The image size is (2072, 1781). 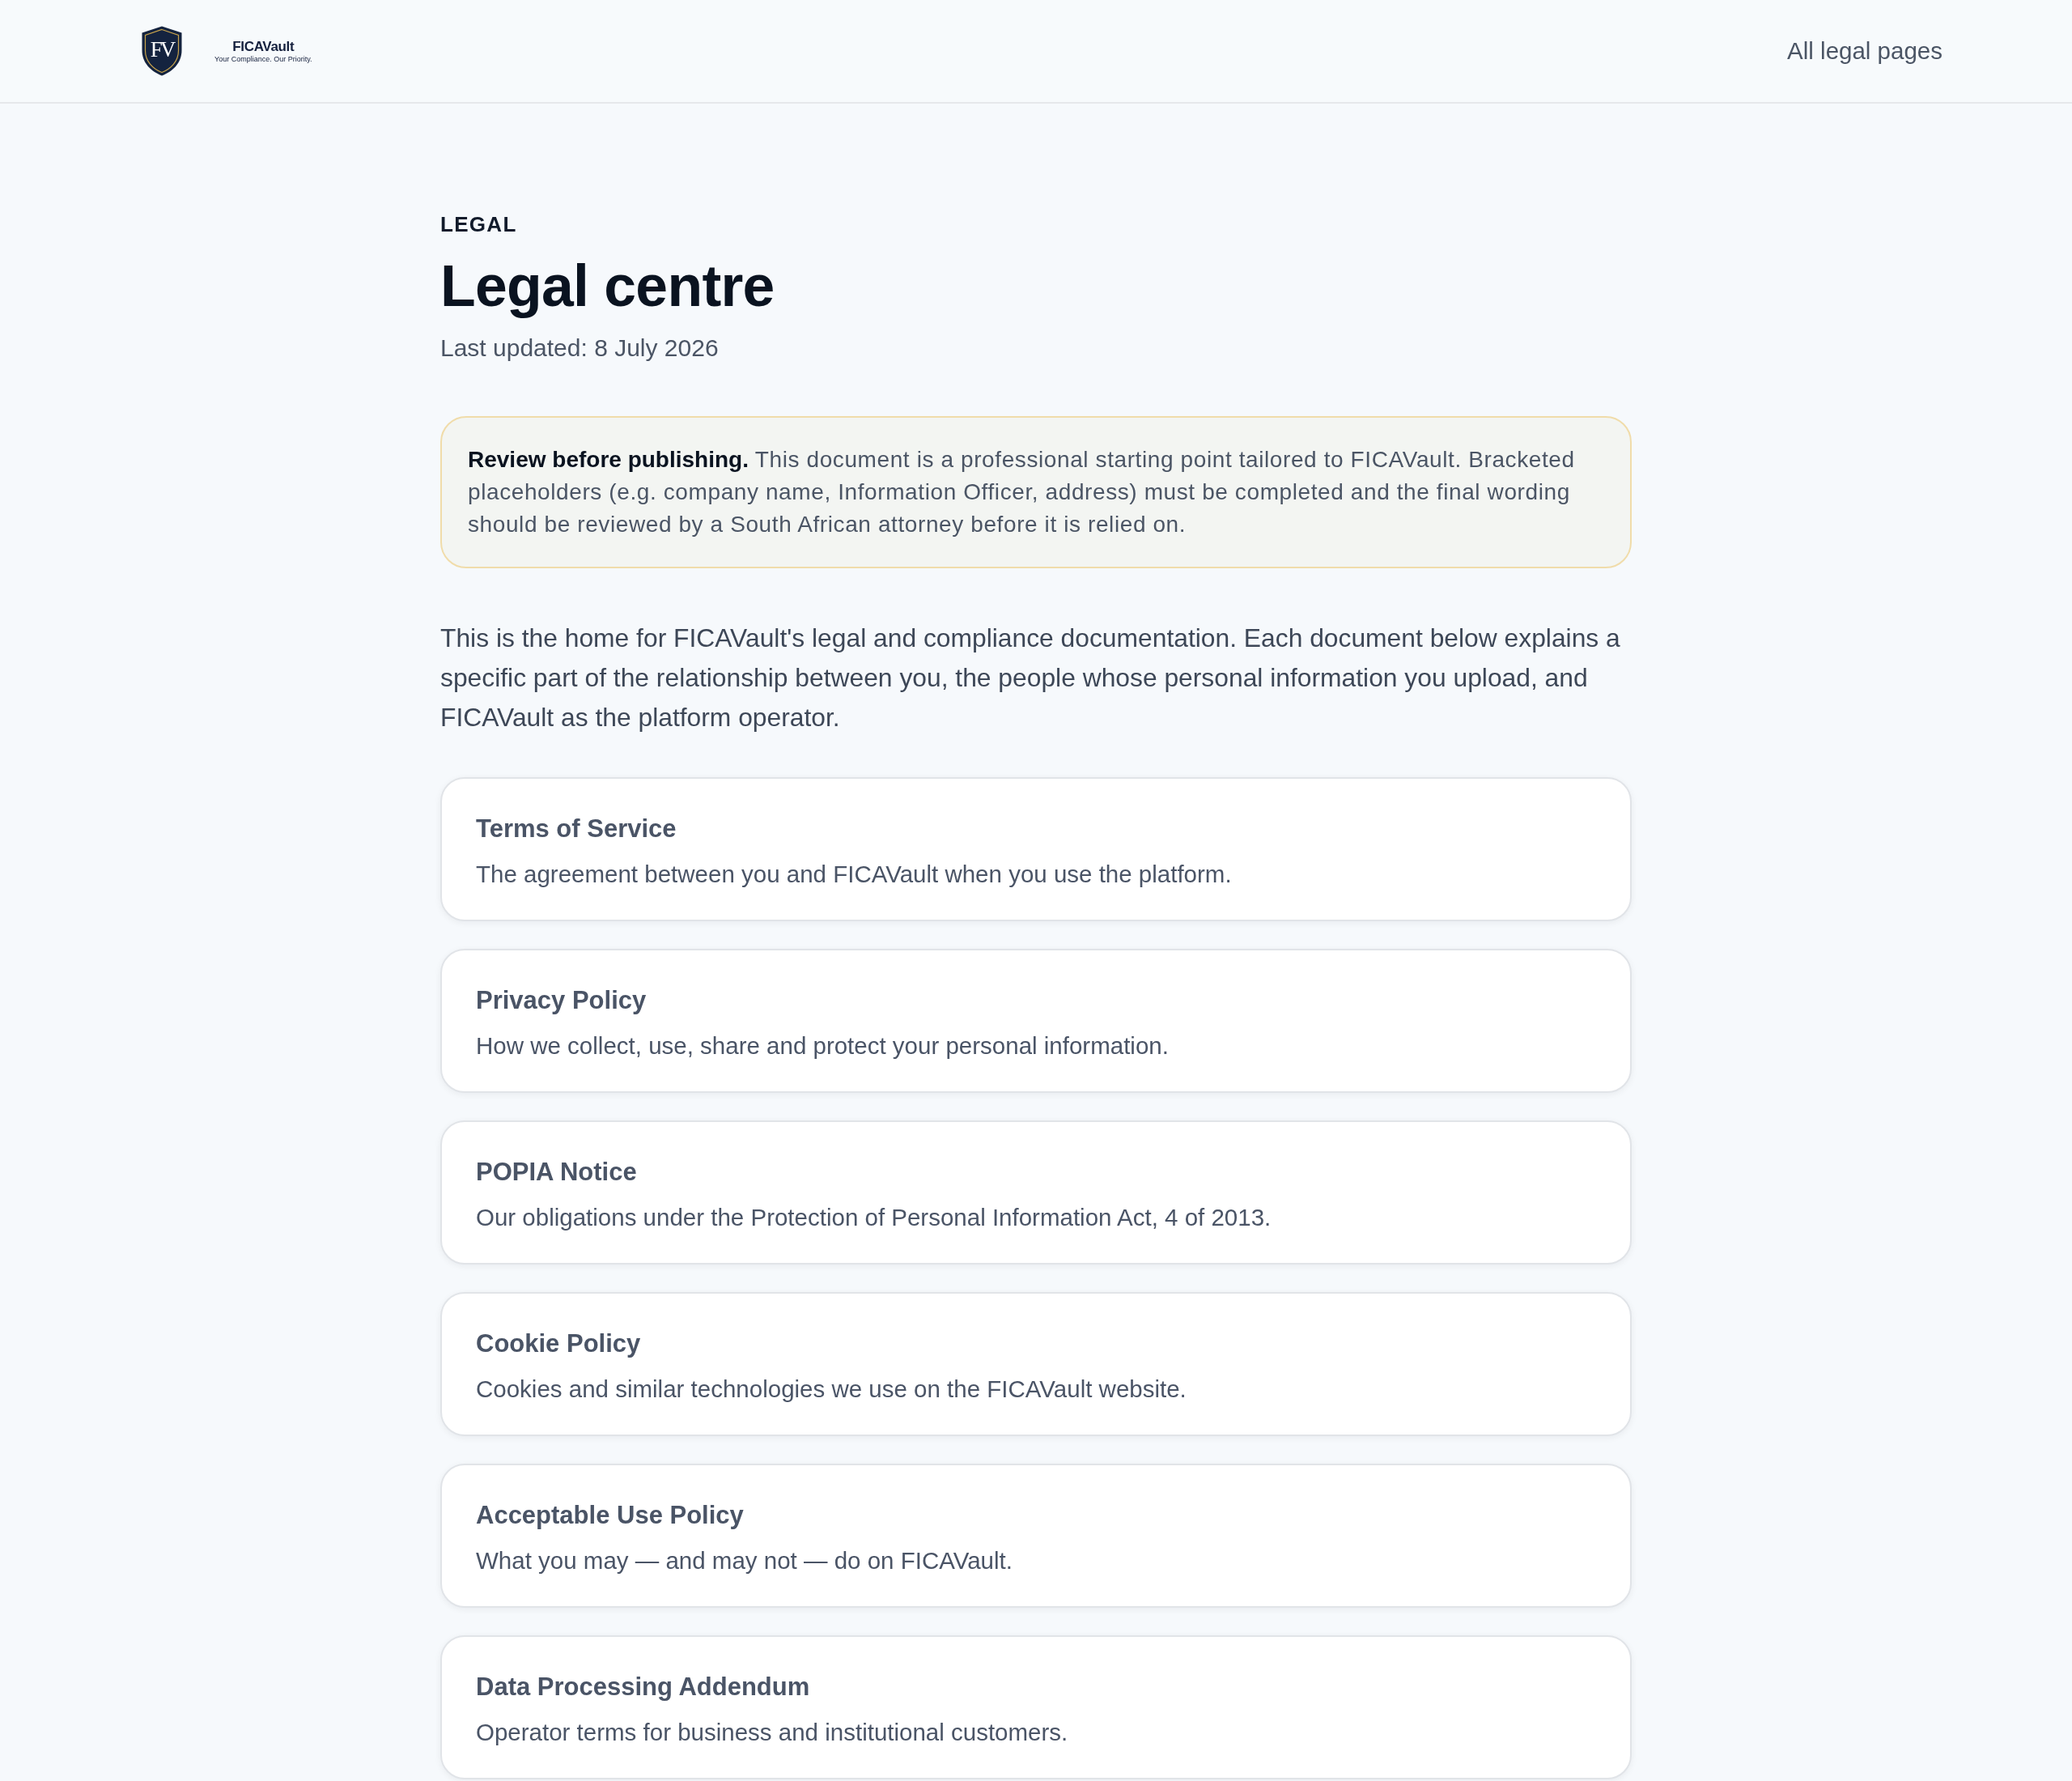 What do you see at coordinates (1036, 492) in the screenshot?
I see `review-notice: Review before publishing. This document is a professional starting point tailored to FICAVault. Bracketed placeholders (e.g. company name, Information Officer, address) must be completed and the final wording should be reviewed by a South African attorney before it is relied on.` at bounding box center [1036, 492].